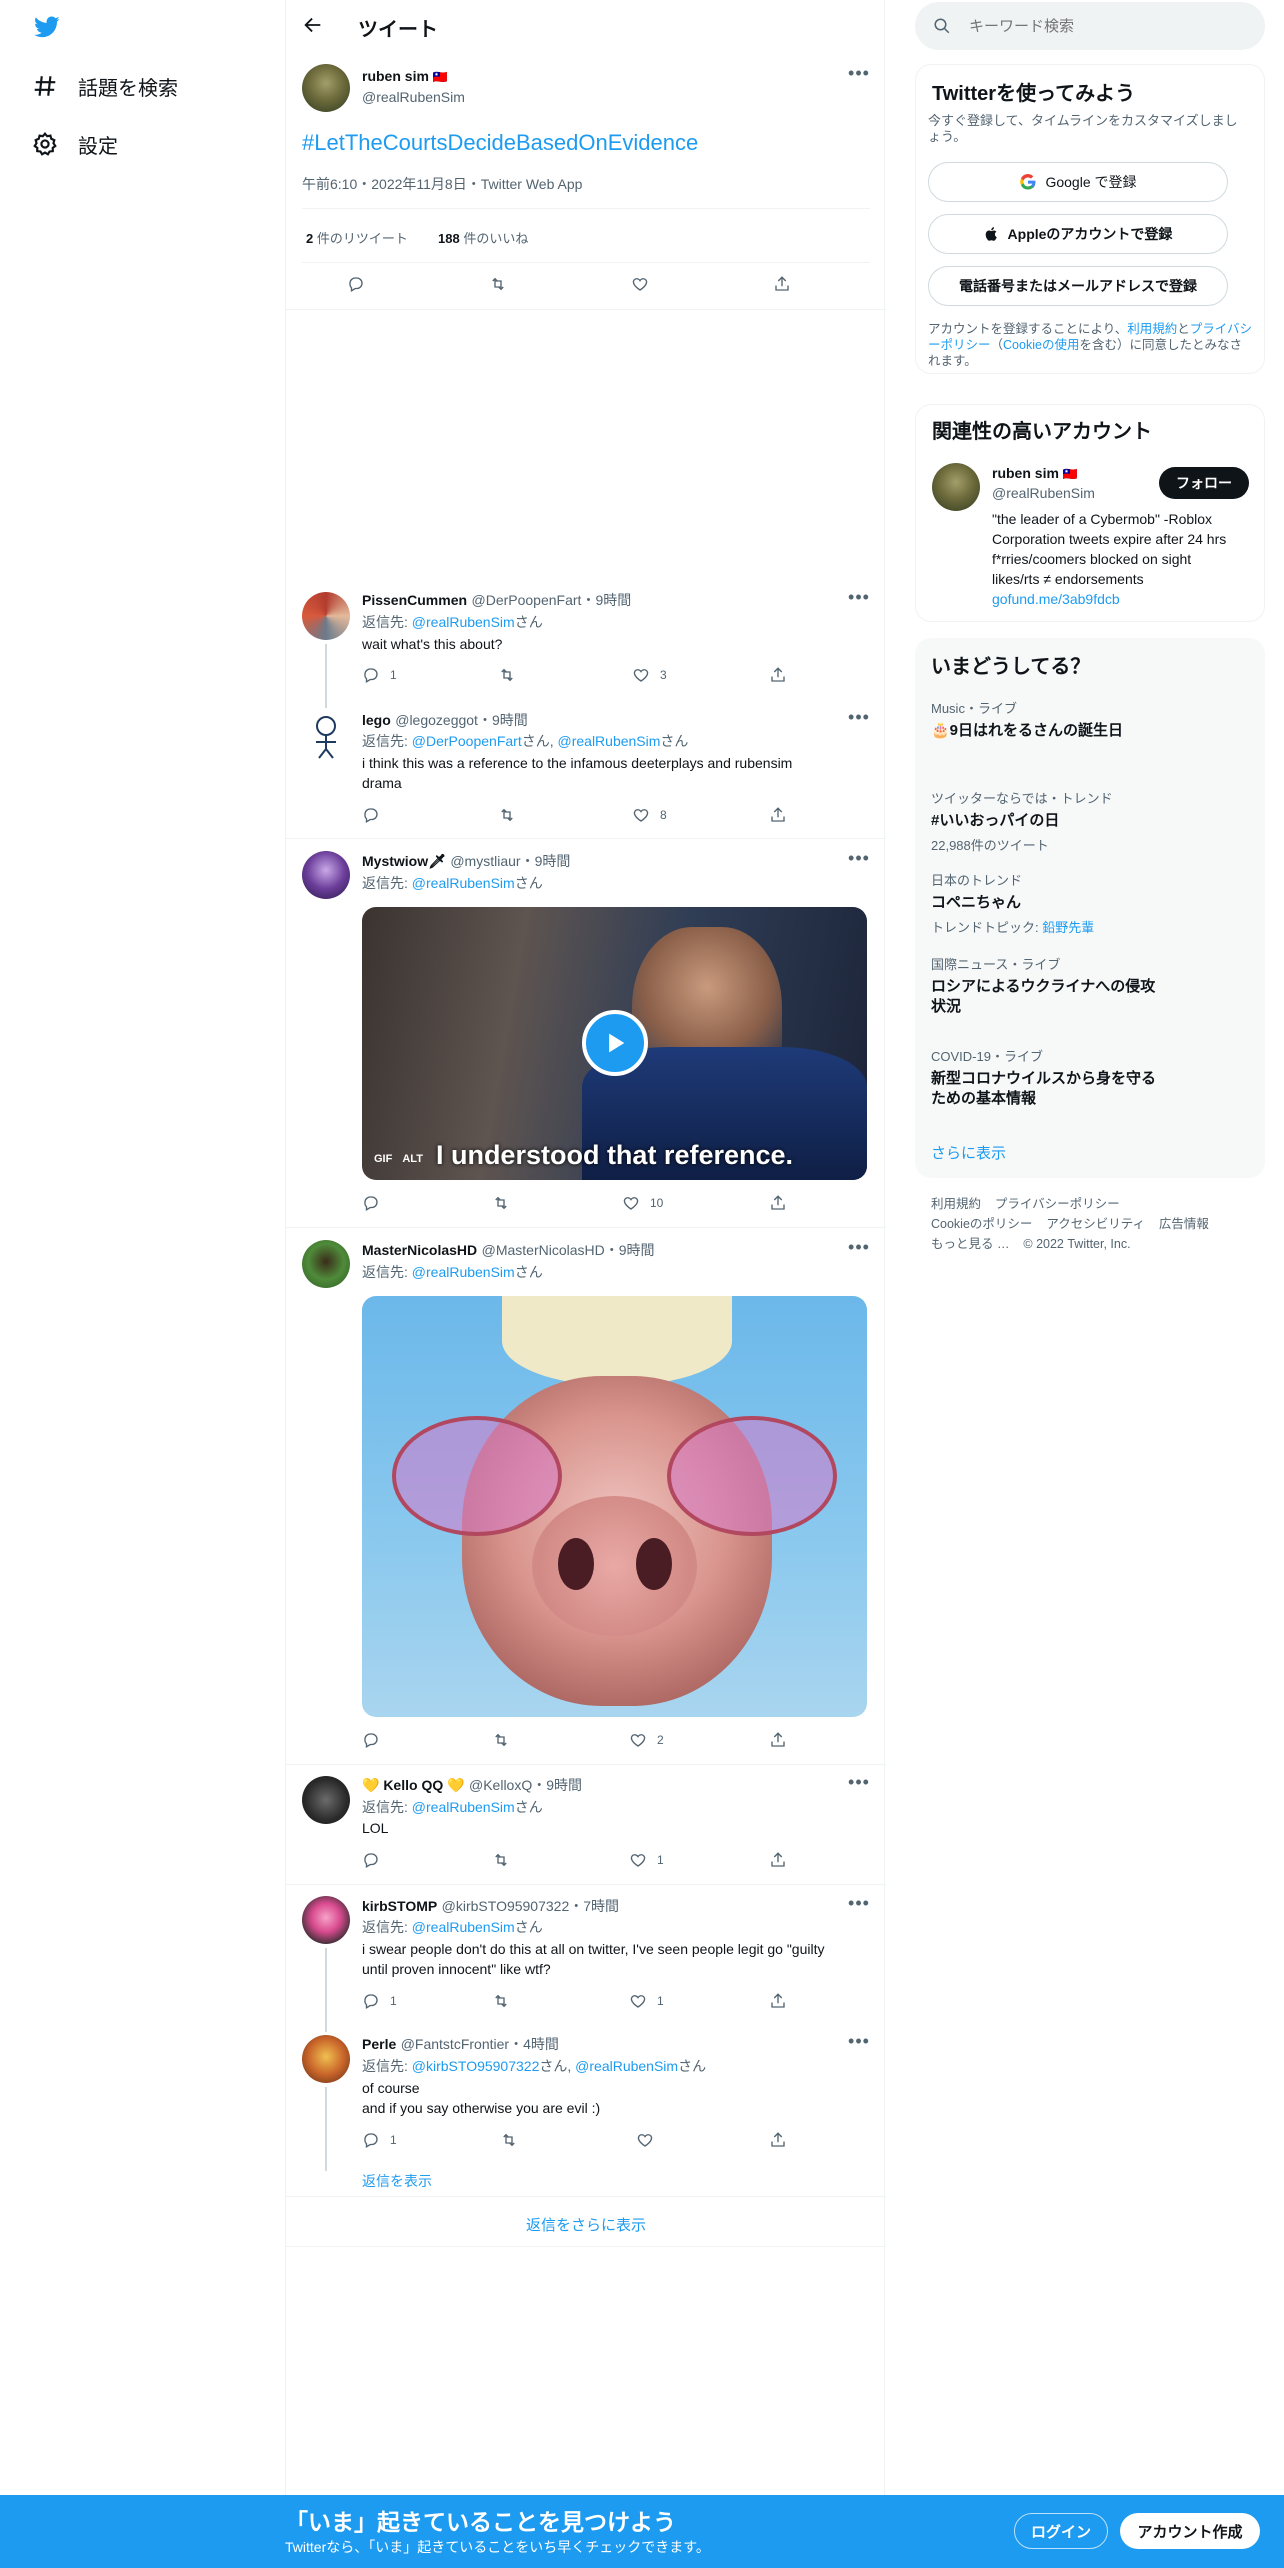 The height and width of the screenshot is (2568, 1284). I want to click on relevant-handle: @realRubenSim, so click(1043, 493).